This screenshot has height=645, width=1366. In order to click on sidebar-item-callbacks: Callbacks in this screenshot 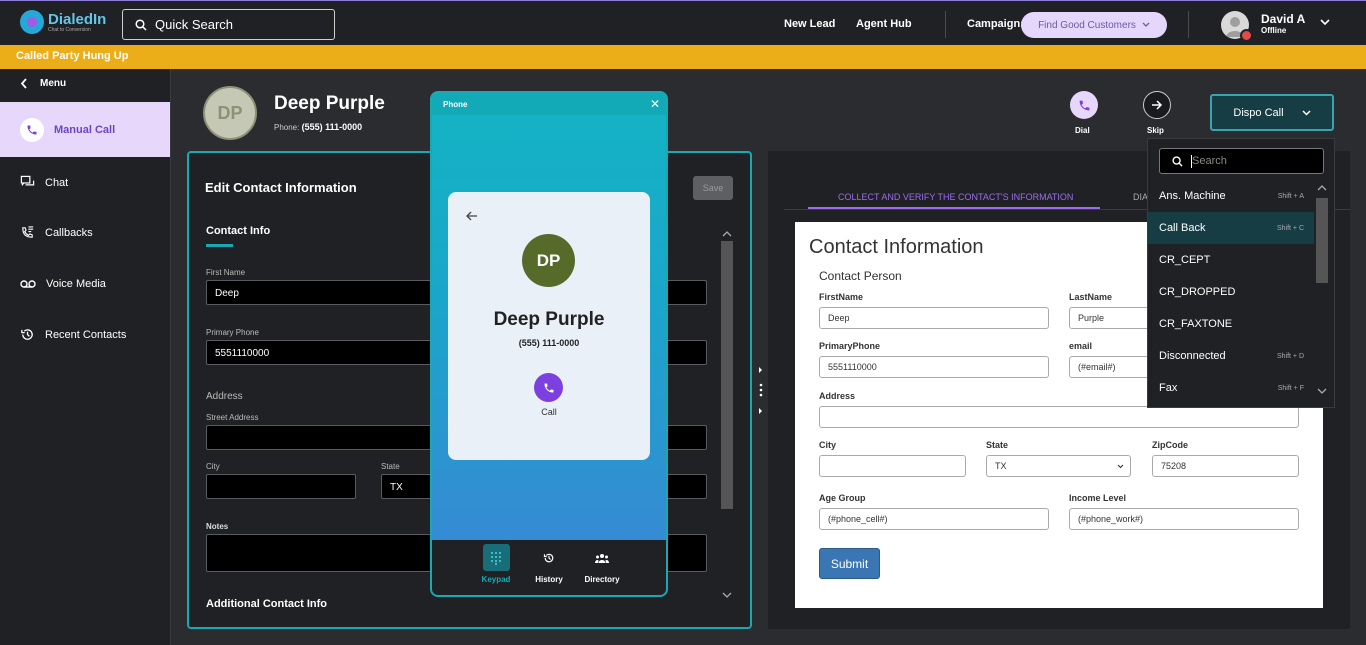, I will do `click(85, 232)`.